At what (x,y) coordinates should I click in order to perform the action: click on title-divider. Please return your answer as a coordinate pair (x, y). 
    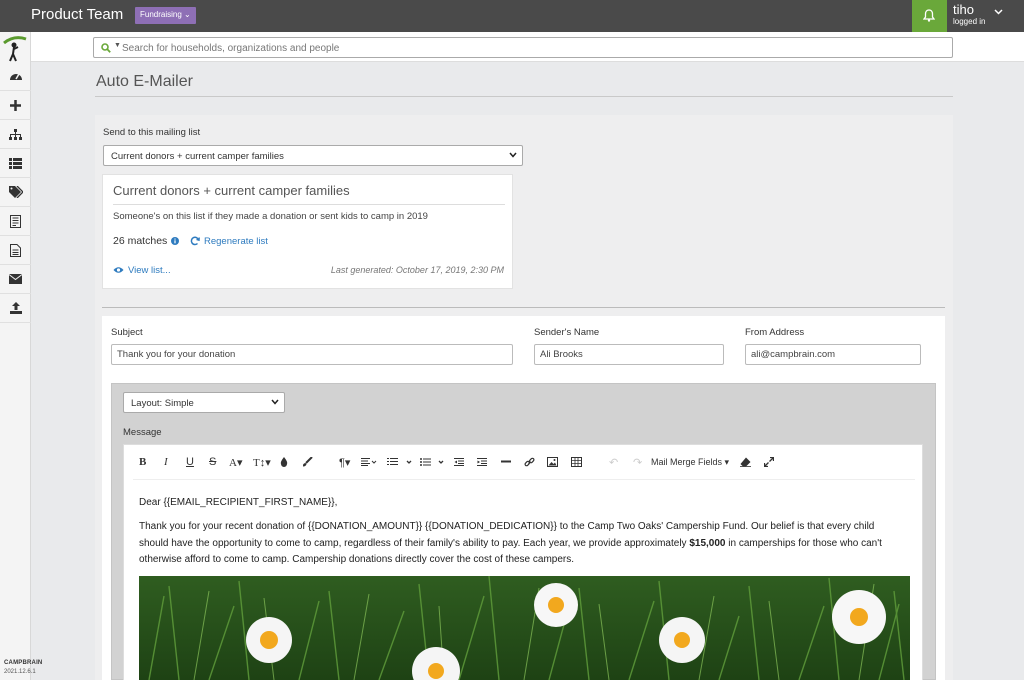
    Looking at the image, I should click on (524, 96).